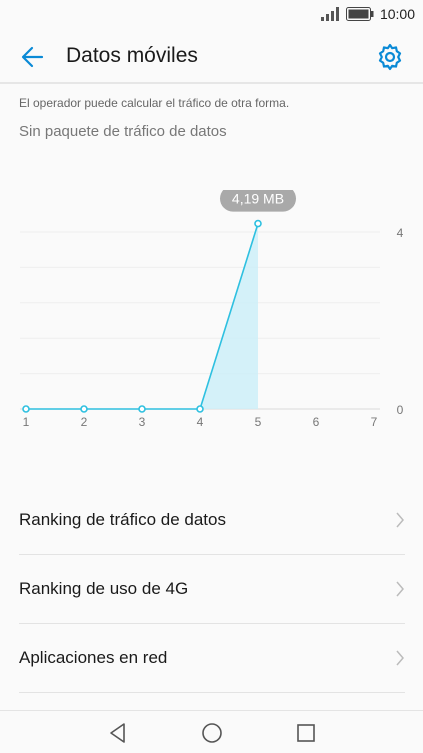  What do you see at coordinates (258, 422) in the screenshot?
I see `x-tick-label: 5` at bounding box center [258, 422].